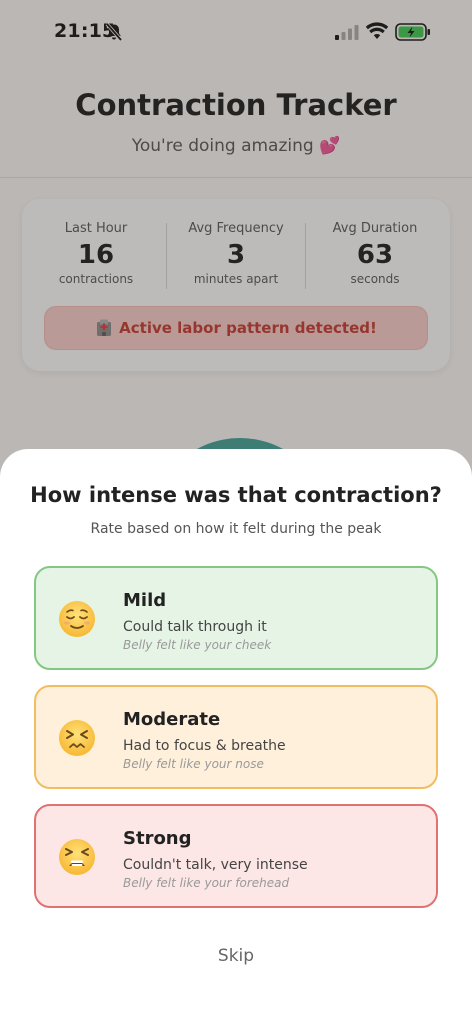  I want to click on relieved-face-icon, so click(77, 619).